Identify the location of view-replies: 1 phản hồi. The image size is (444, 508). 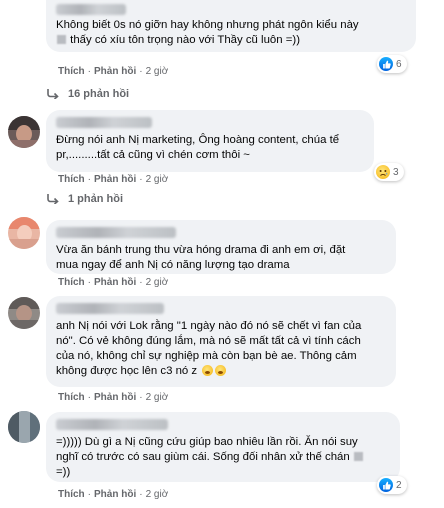
(84, 199).